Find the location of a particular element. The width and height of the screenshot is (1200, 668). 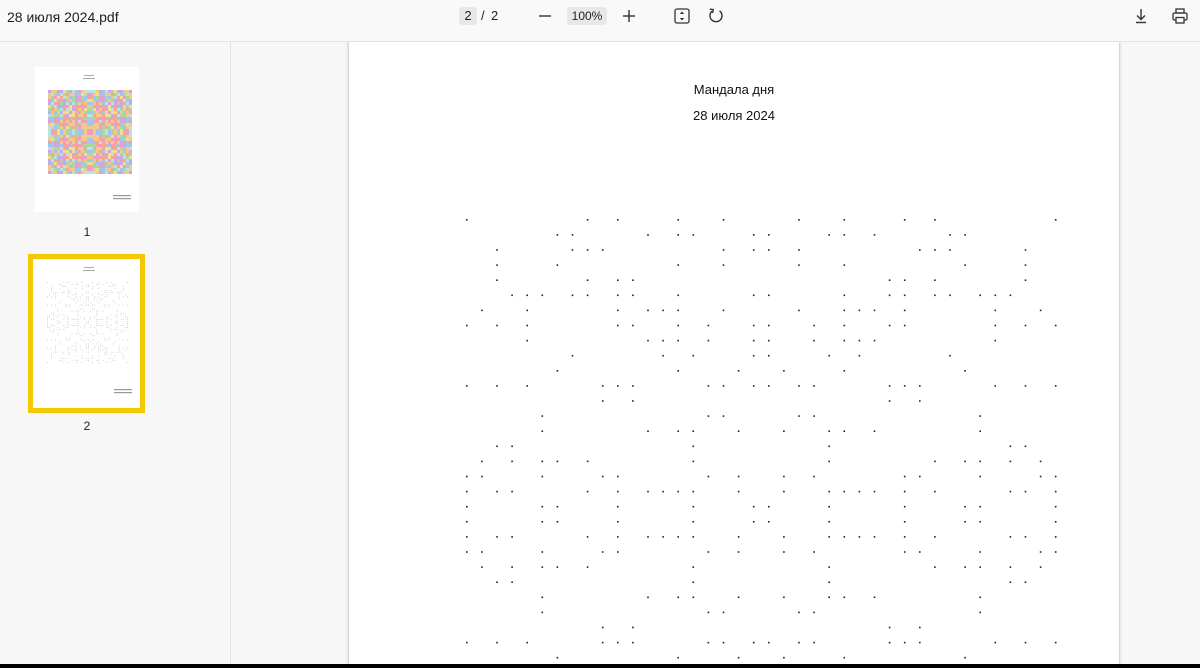

zoom-out-button is located at coordinates (545, 16).